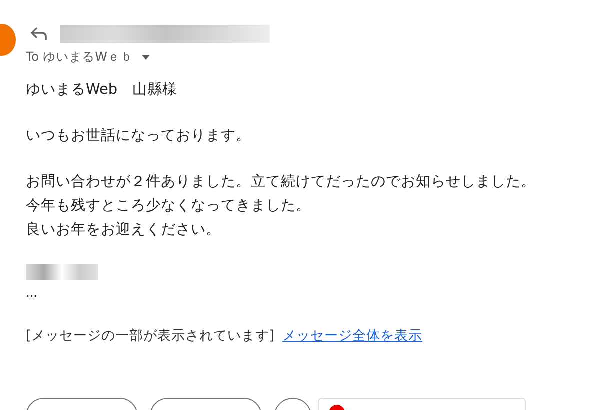 The width and height of the screenshot is (596, 410). What do you see at coordinates (62, 272) in the screenshot?
I see `redacted-block` at bounding box center [62, 272].